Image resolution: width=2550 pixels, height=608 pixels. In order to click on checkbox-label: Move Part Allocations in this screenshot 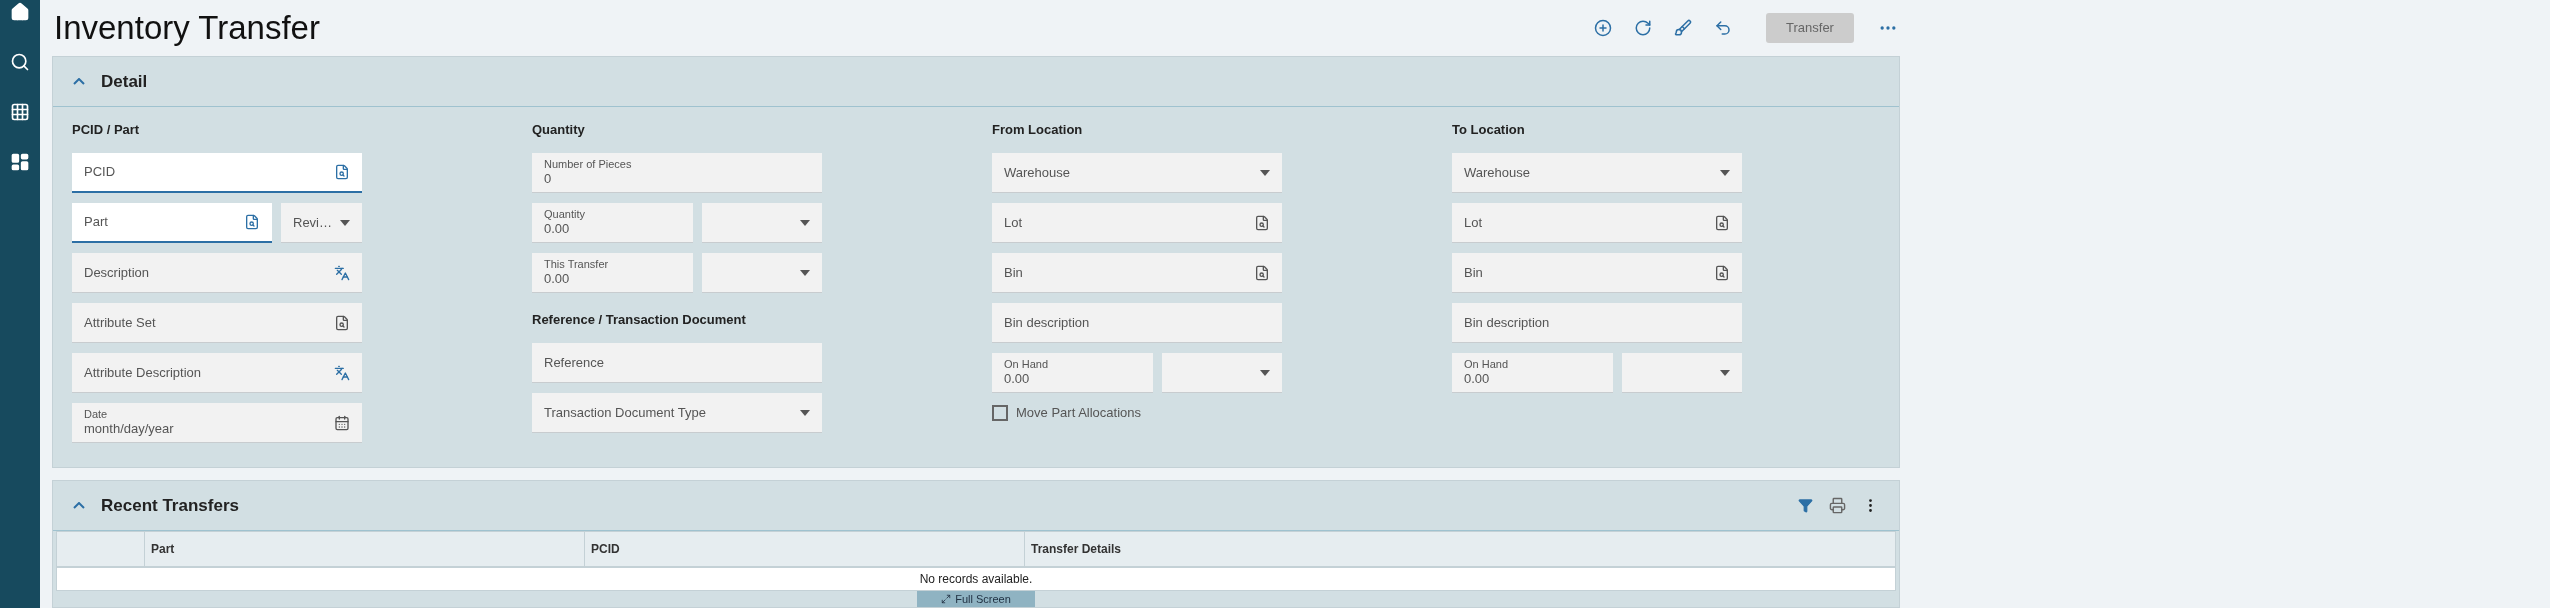, I will do `click(1078, 413)`.